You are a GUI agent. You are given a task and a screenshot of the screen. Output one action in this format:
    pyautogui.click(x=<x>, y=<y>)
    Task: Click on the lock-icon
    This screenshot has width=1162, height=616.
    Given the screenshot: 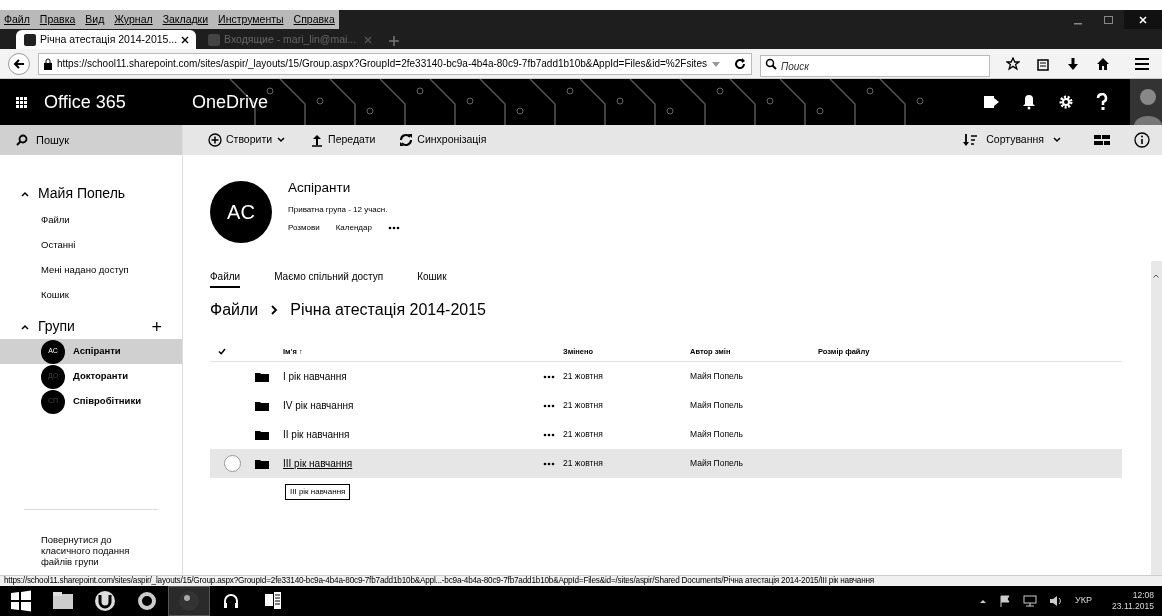 What is the action you would take?
    pyautogui.click(x=48, y=63)
    